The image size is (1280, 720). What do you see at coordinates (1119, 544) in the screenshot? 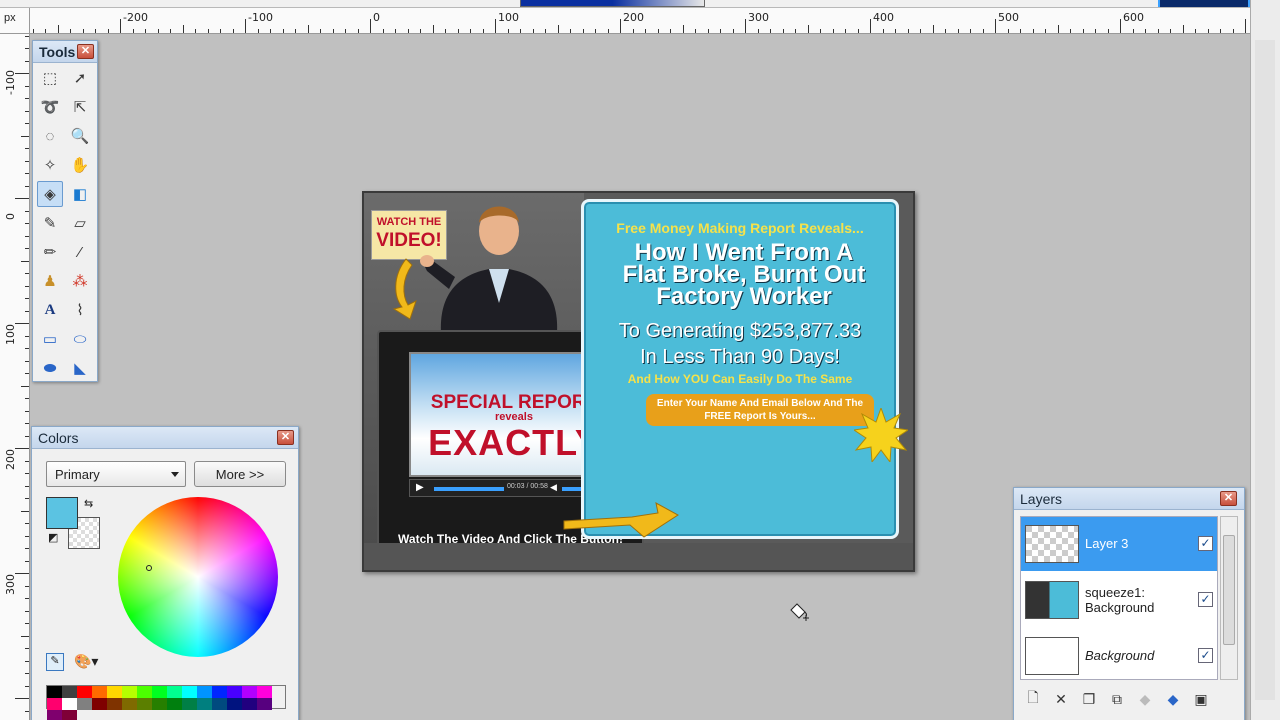
I see `layer-row-layer-3: Layer 3 ✓` at bounding box center [1119, 544].